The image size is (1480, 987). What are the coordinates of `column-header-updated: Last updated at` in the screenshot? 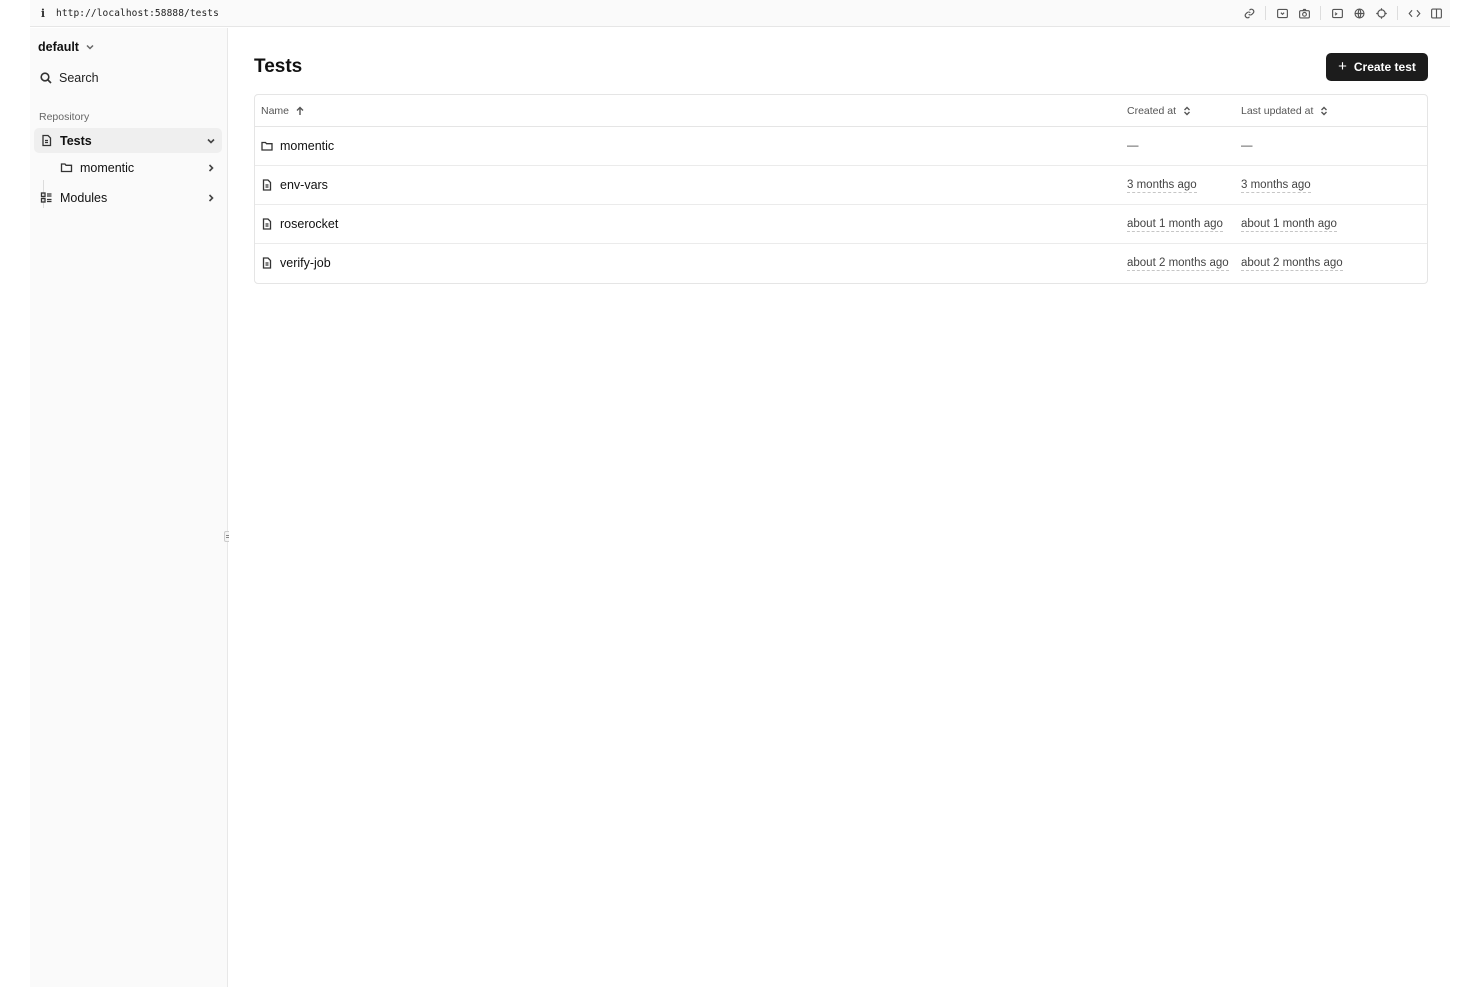 It's located at (1285, 111).